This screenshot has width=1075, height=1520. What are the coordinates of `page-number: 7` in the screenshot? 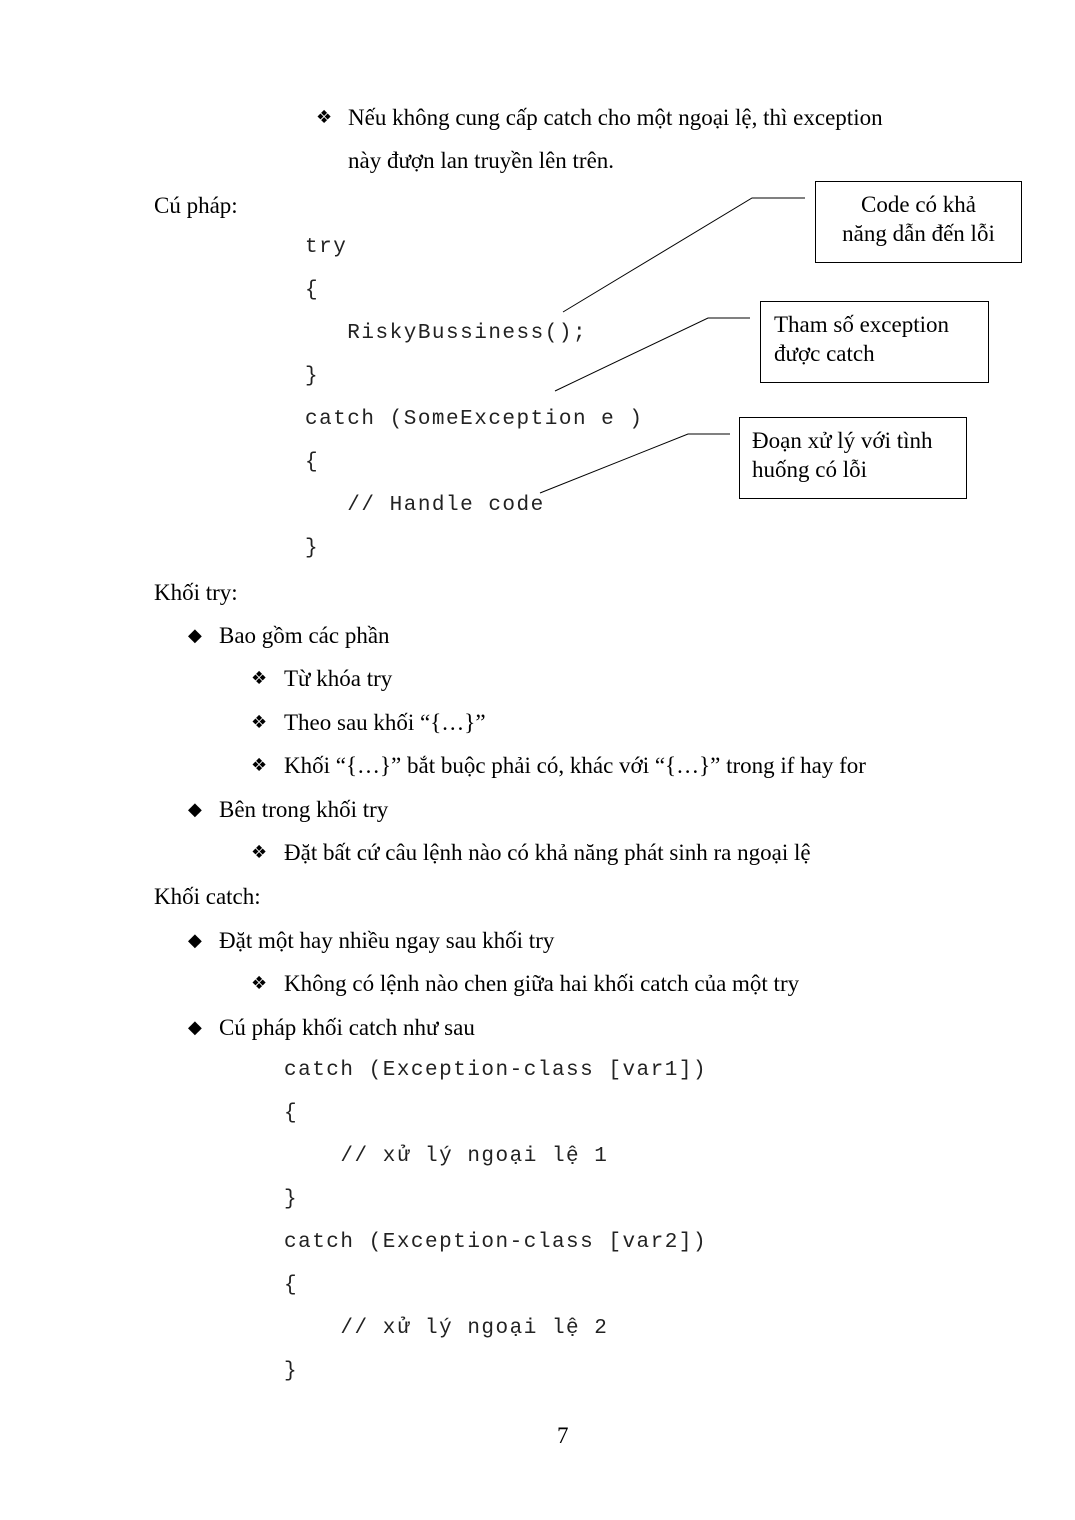 It's located at (563, 1435).